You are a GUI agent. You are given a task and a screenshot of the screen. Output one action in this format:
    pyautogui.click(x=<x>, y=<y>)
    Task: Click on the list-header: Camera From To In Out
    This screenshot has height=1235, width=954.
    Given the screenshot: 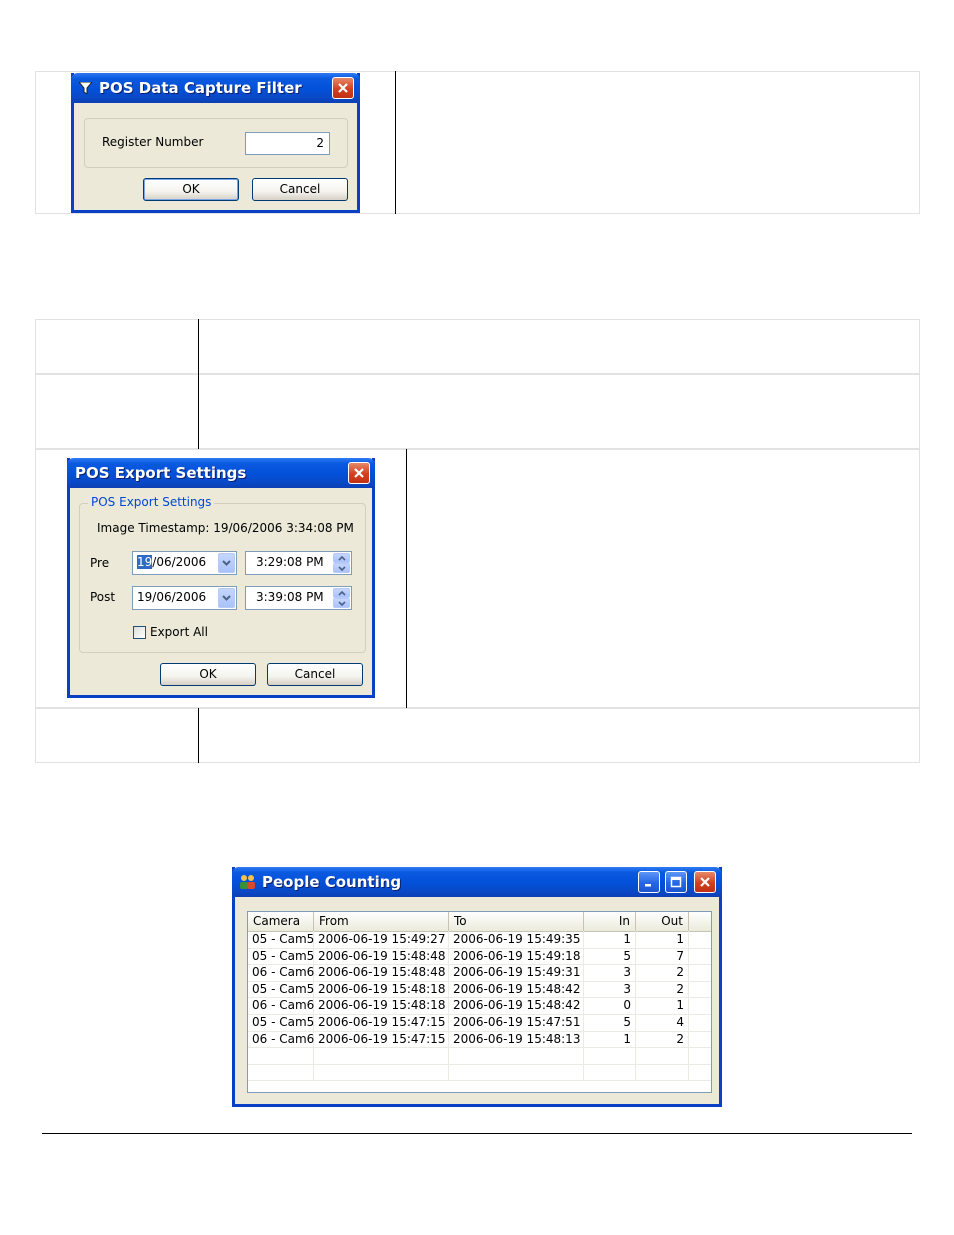 What is the action you would take?
    pyautogui.click(x=479, y=922)
    